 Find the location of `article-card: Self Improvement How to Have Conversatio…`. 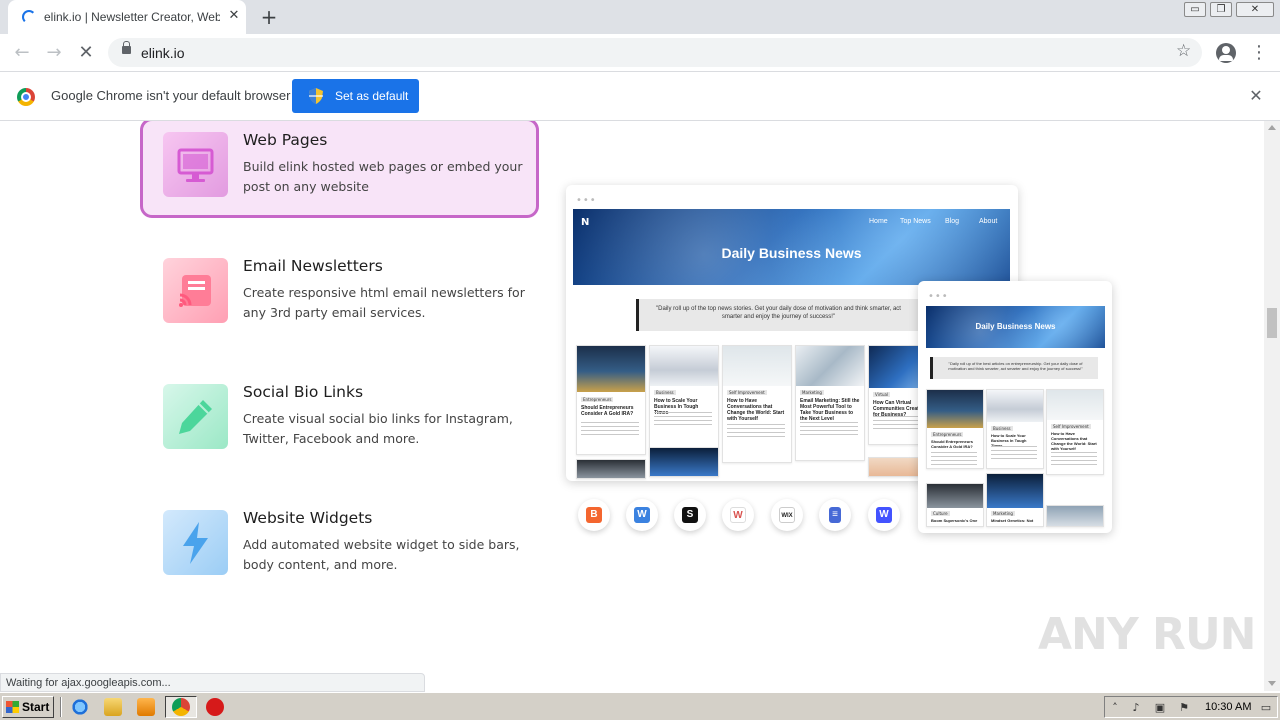

article-card: Self Improvement How to Have Conversatio… is located at coordinates (1075, 432).